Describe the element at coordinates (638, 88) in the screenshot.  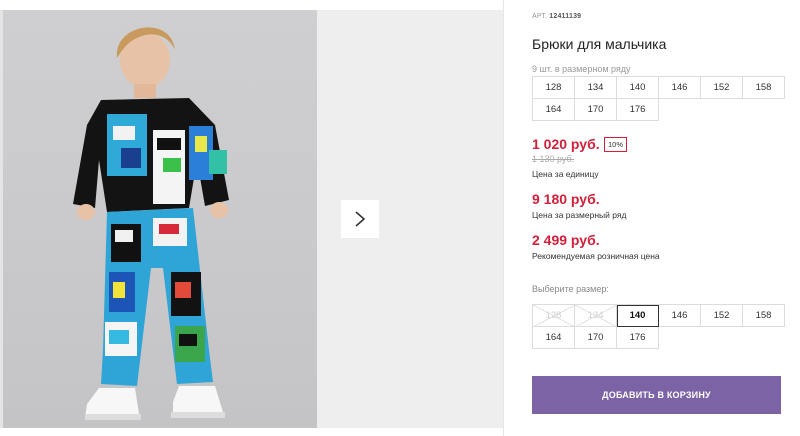
I see `size-range-cell: 140` at that location.